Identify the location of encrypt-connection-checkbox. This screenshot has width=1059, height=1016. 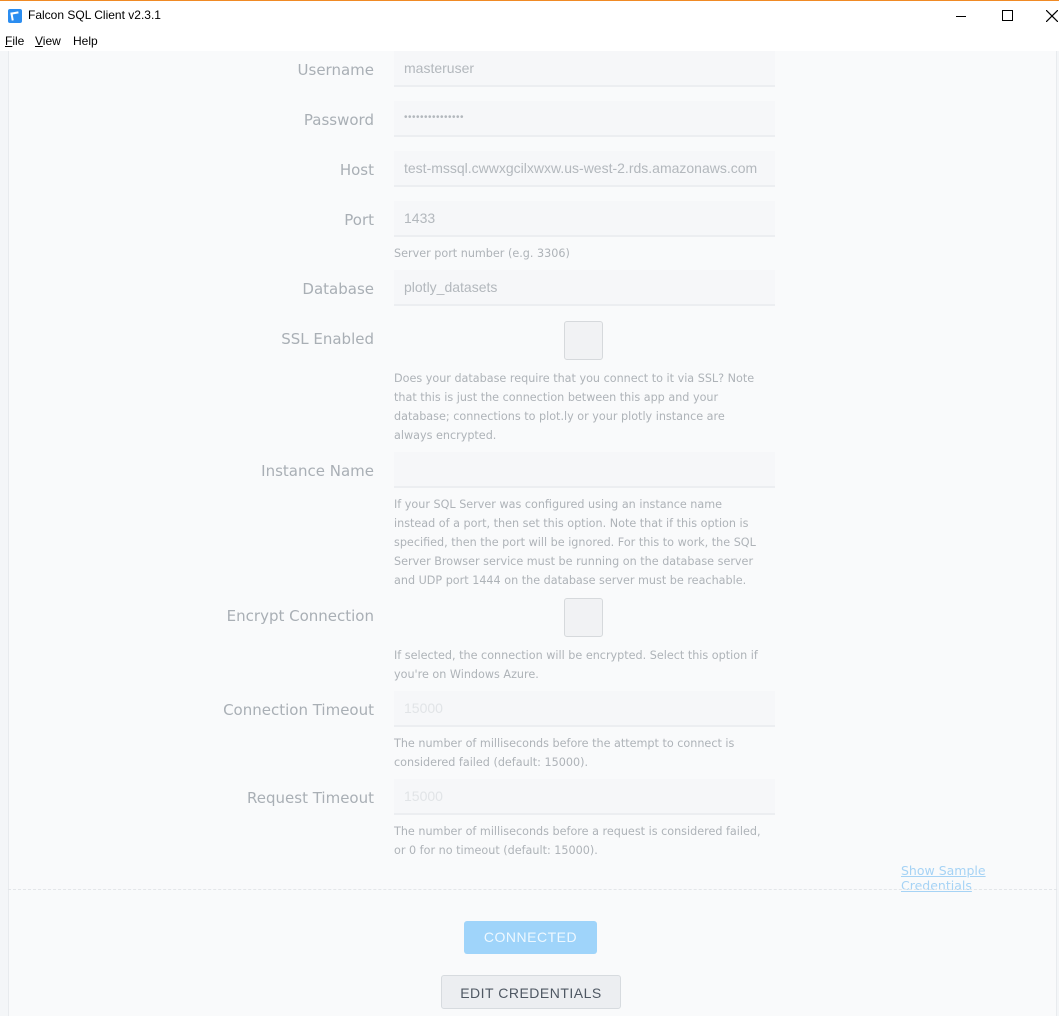
(583, 617).